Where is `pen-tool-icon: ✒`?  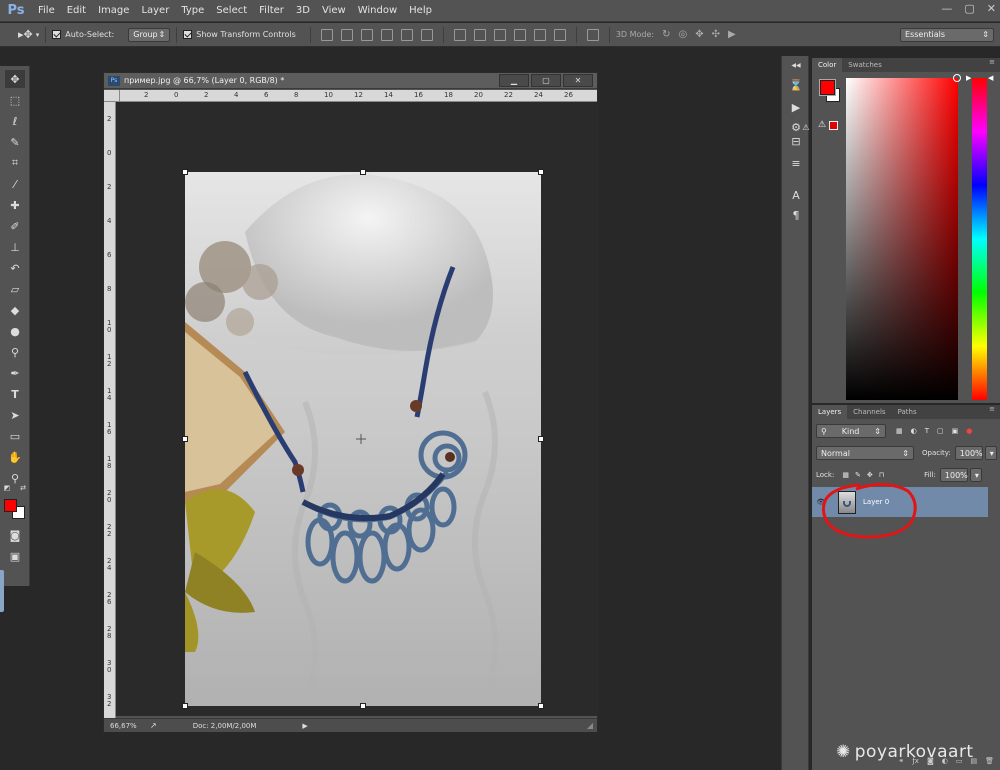
pen-tool-icon: ✒ is located at coordinates (15, 373).